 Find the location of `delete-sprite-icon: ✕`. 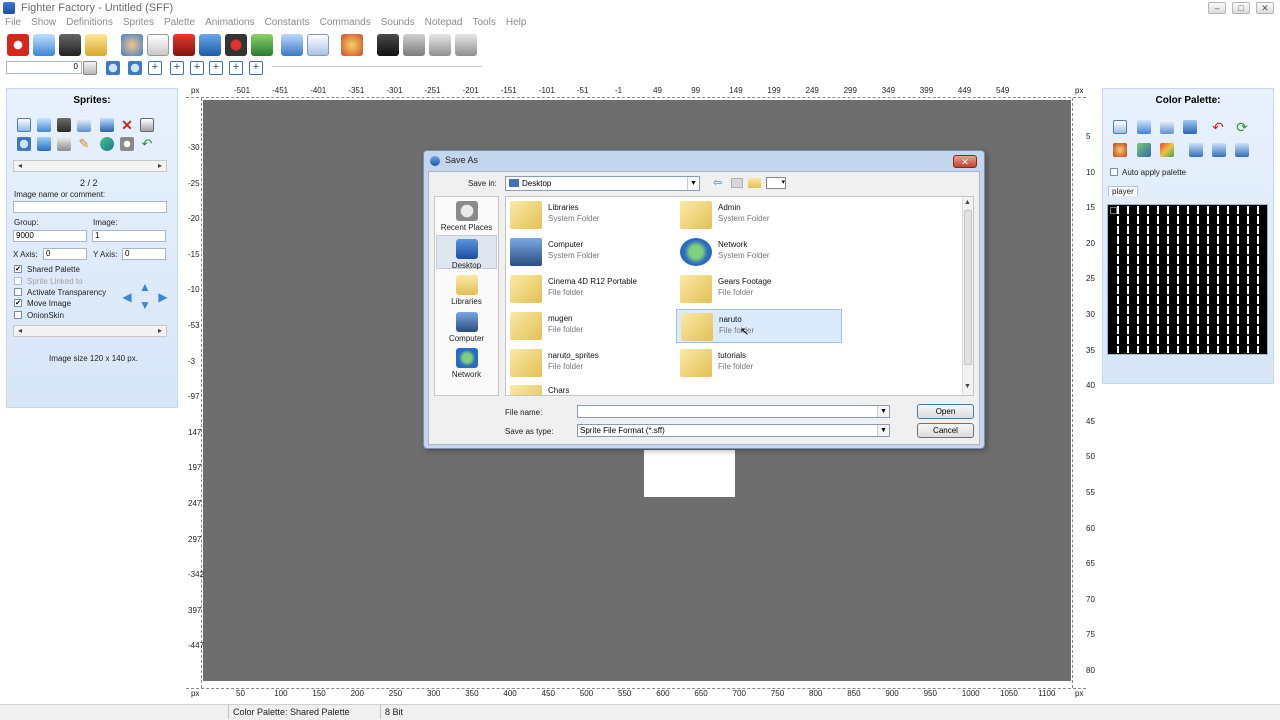

delete-sprite-icon: ✕ is located at coordinates (127, 125).